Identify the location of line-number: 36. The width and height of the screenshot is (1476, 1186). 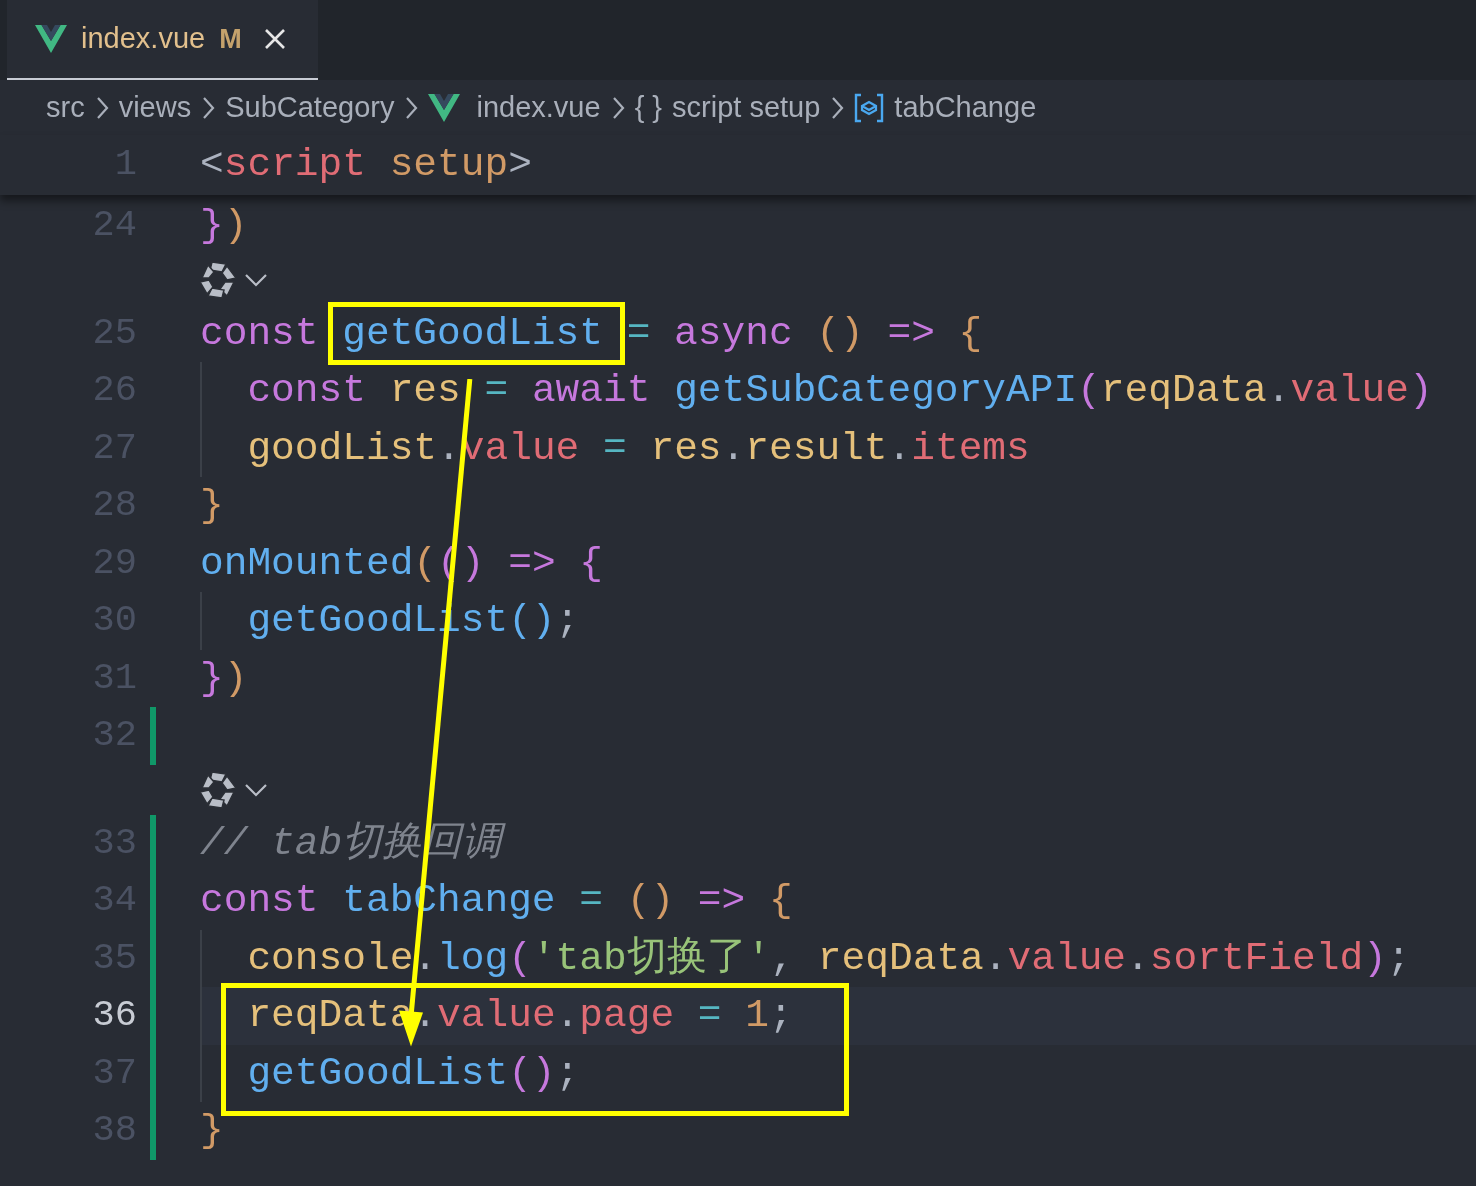
(114, 1015).